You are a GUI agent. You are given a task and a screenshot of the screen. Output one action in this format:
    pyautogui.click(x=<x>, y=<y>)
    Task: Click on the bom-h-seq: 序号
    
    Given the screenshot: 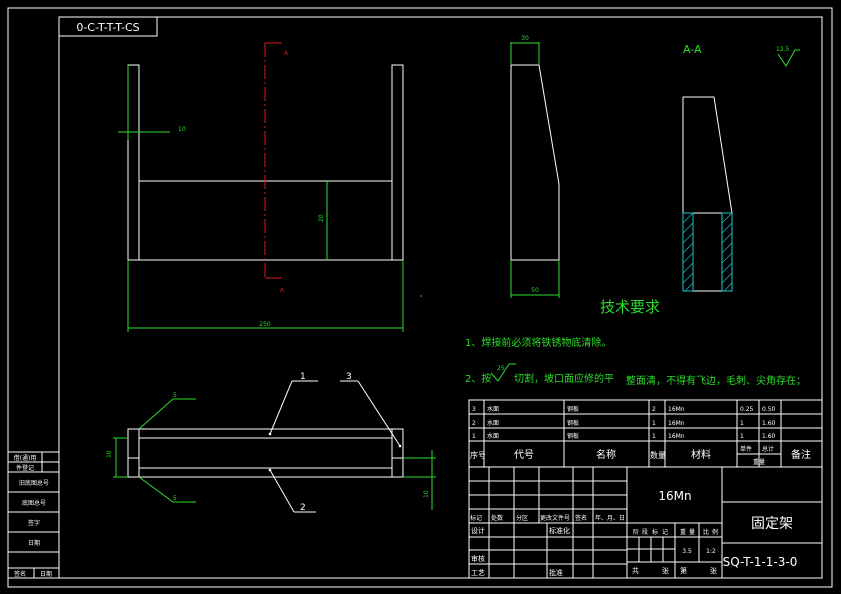 What is the action you would take?
    pyautogui.click(x=478, y=455)
    